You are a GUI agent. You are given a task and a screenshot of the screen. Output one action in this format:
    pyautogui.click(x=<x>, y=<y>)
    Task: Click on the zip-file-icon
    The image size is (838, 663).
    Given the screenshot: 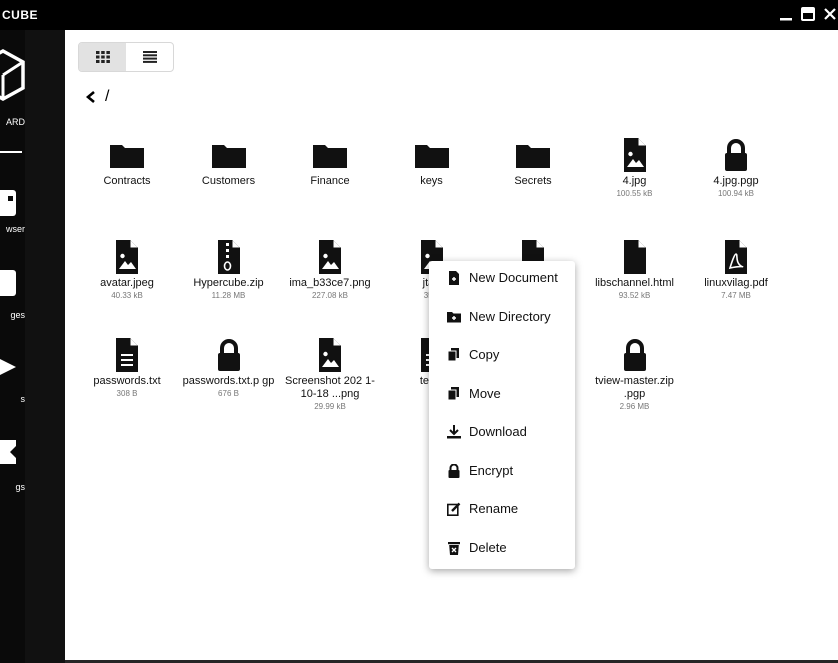 What is the action you would take?
    pyautogui.click(x=228, y=257)
    